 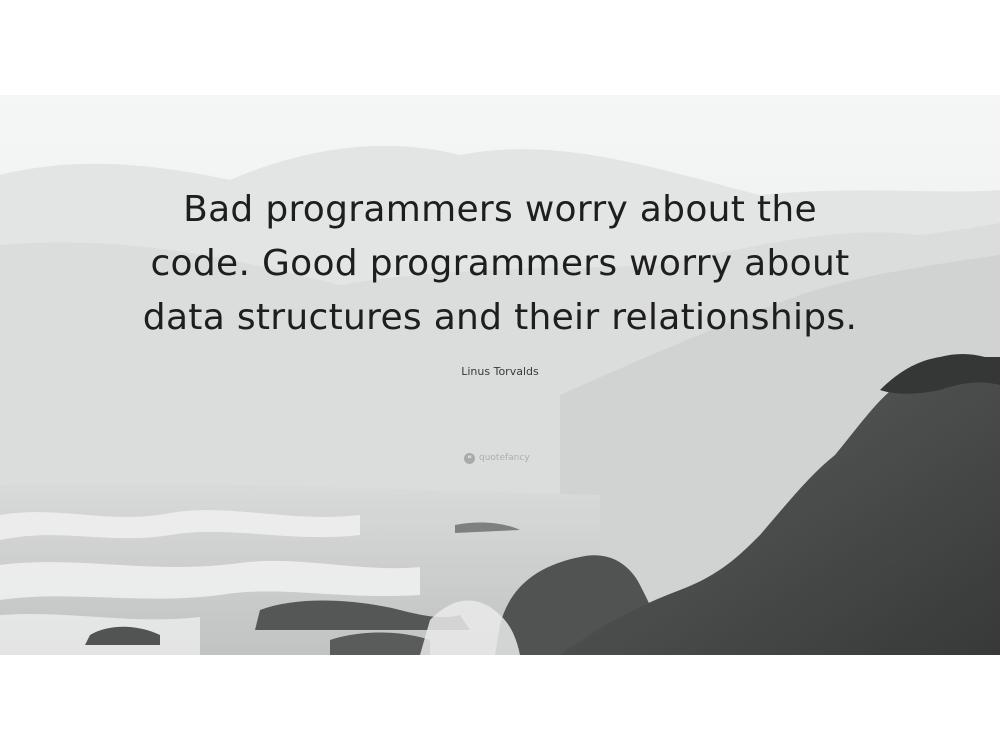 What do you see at coordinates (469, 458) in the screenshot?
I see `quote-mark-icon: ❝` at bounding box center [469, 458].